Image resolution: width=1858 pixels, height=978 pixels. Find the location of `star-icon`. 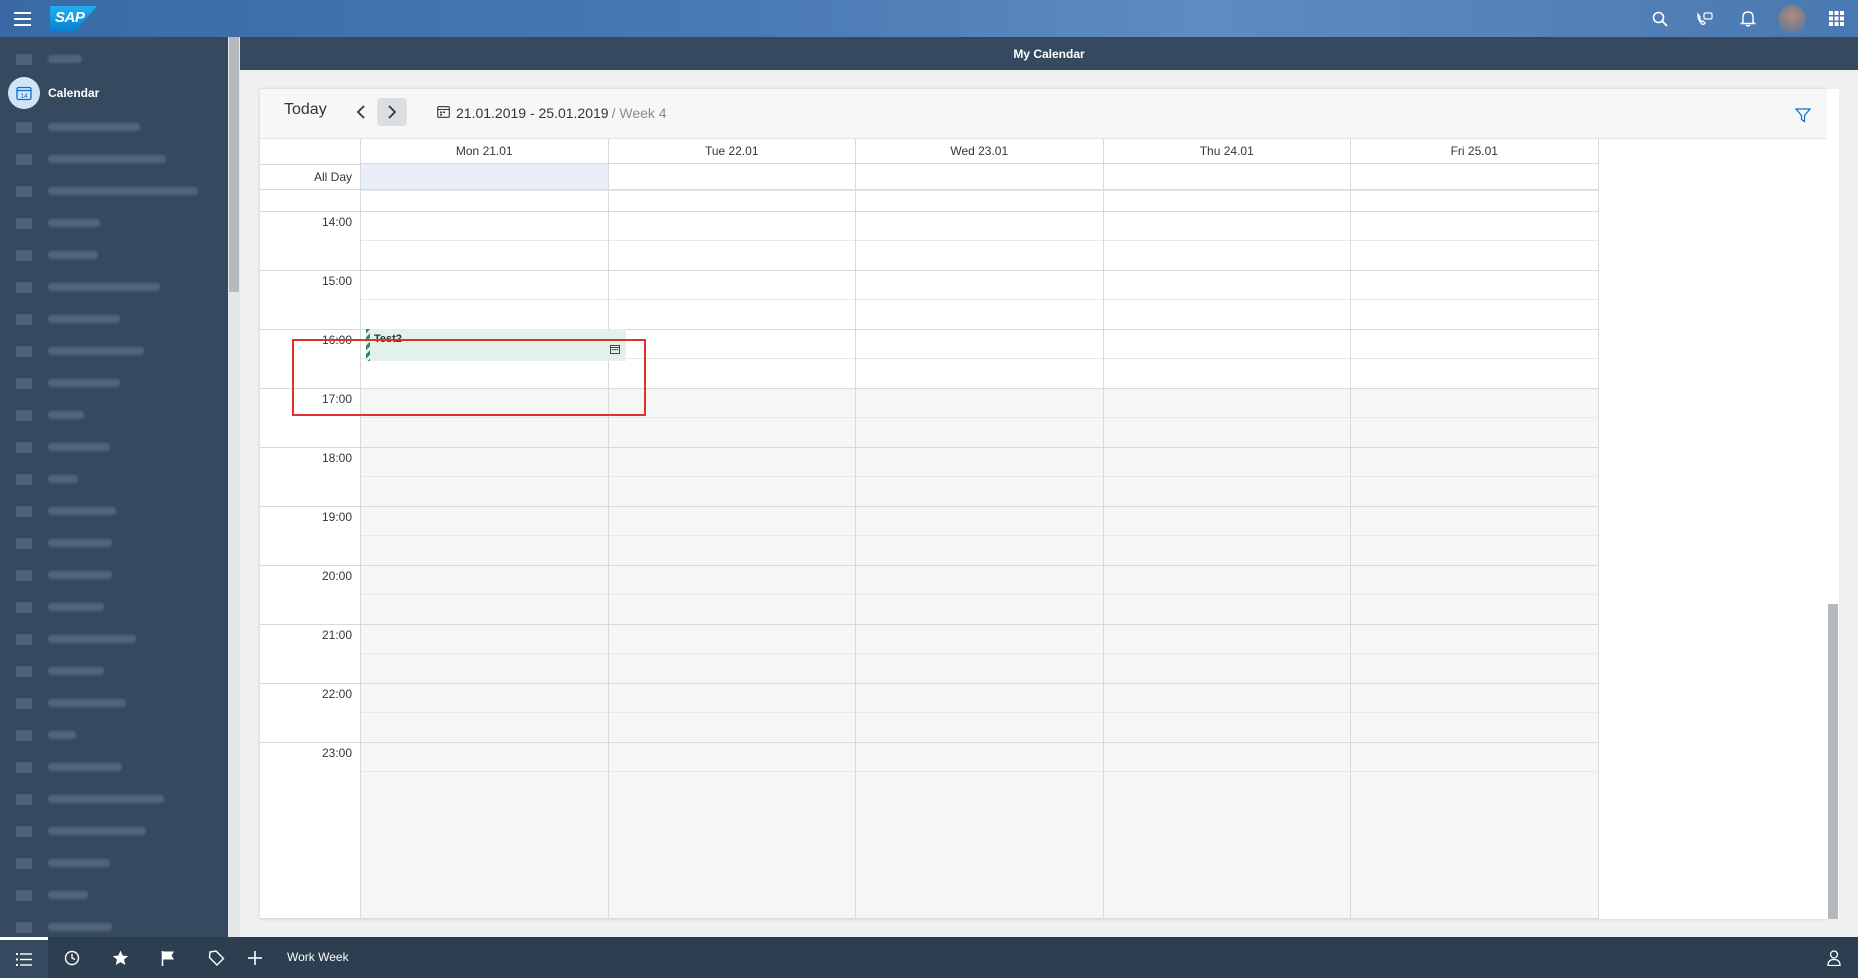

star-icon is located at coordinates (120, 957).